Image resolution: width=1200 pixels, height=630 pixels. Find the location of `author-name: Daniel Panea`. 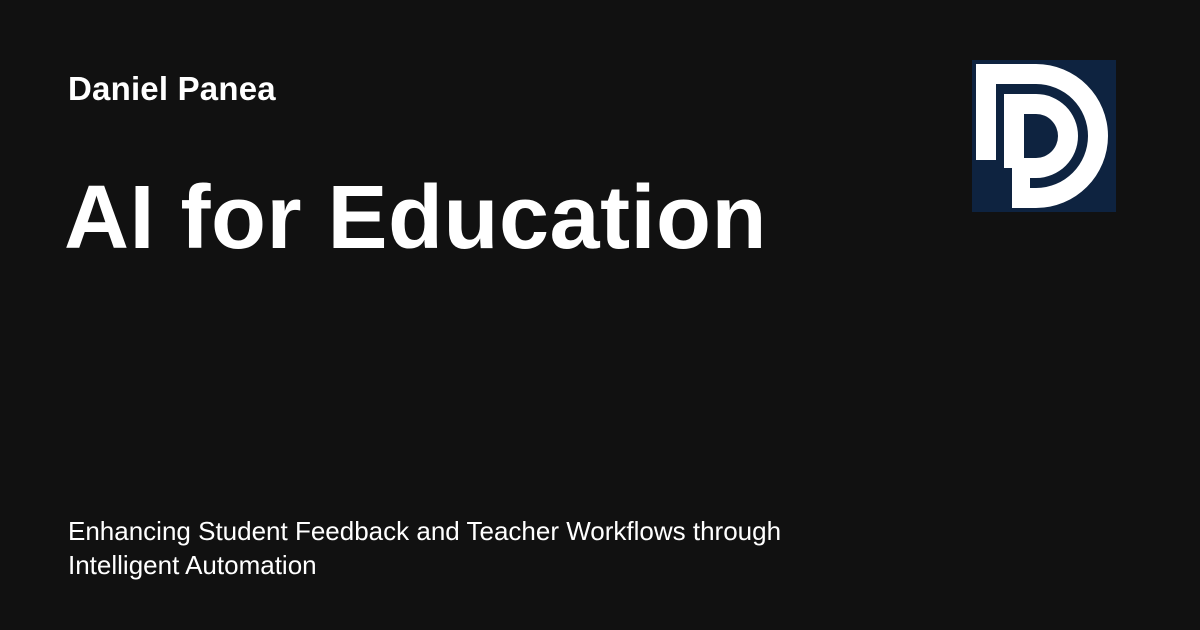

author-name: Daniel Panea is located at coordinates (172, 88).